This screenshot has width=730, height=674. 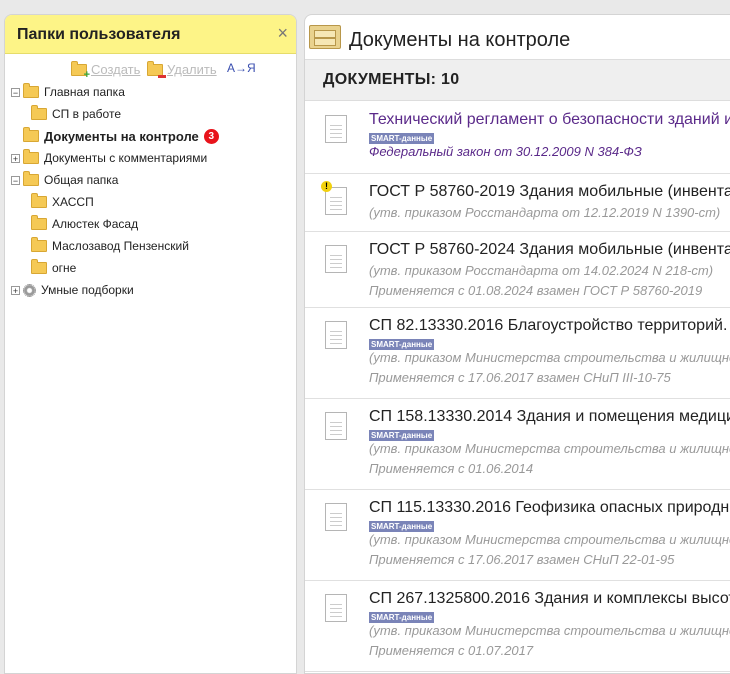 I want to click on folder-tree-item: − Главная папка, so click(x=68, y=91).